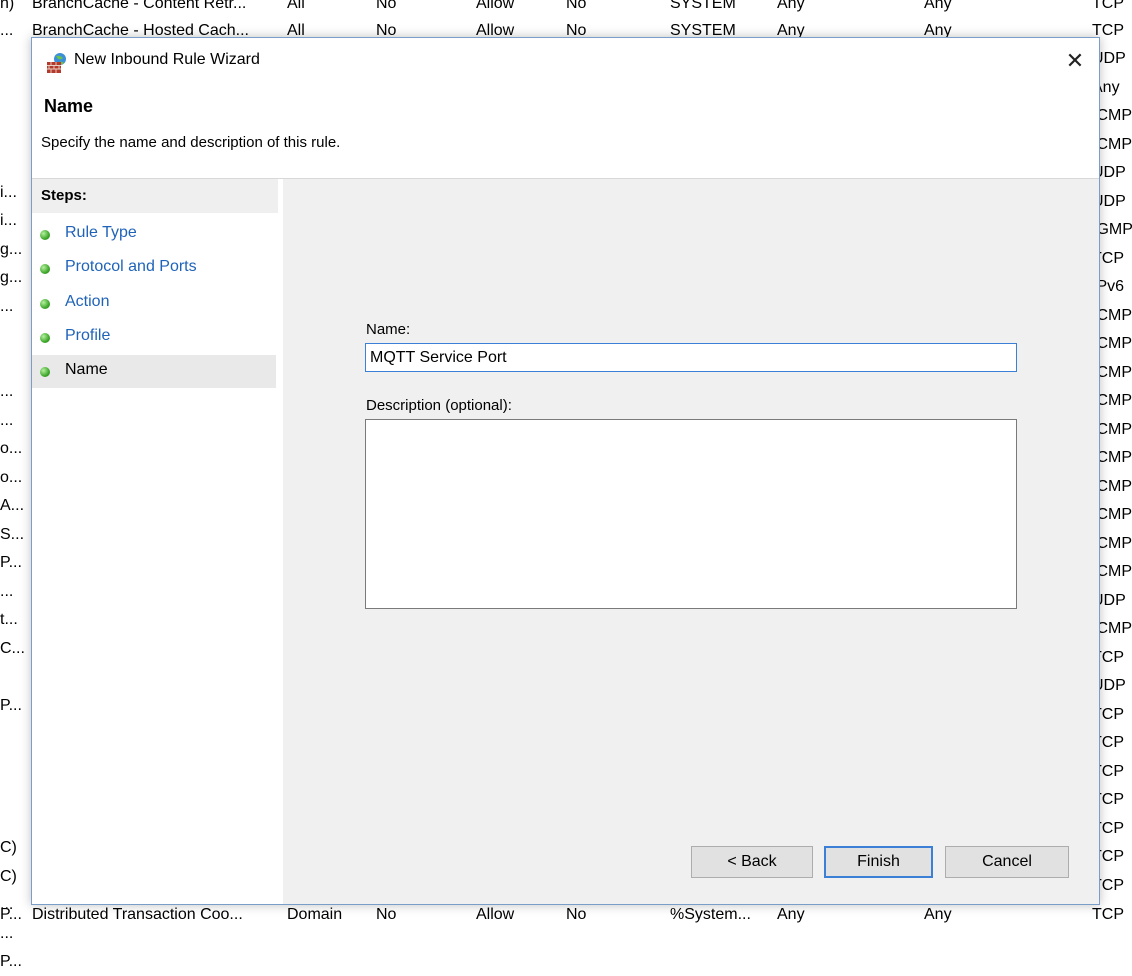  What do you see at coordinates (565, 62) in the screenshot?
I see `dialog-title-bar: New Inbound Rule Wizard ✕` at bounding box center [565, 62].